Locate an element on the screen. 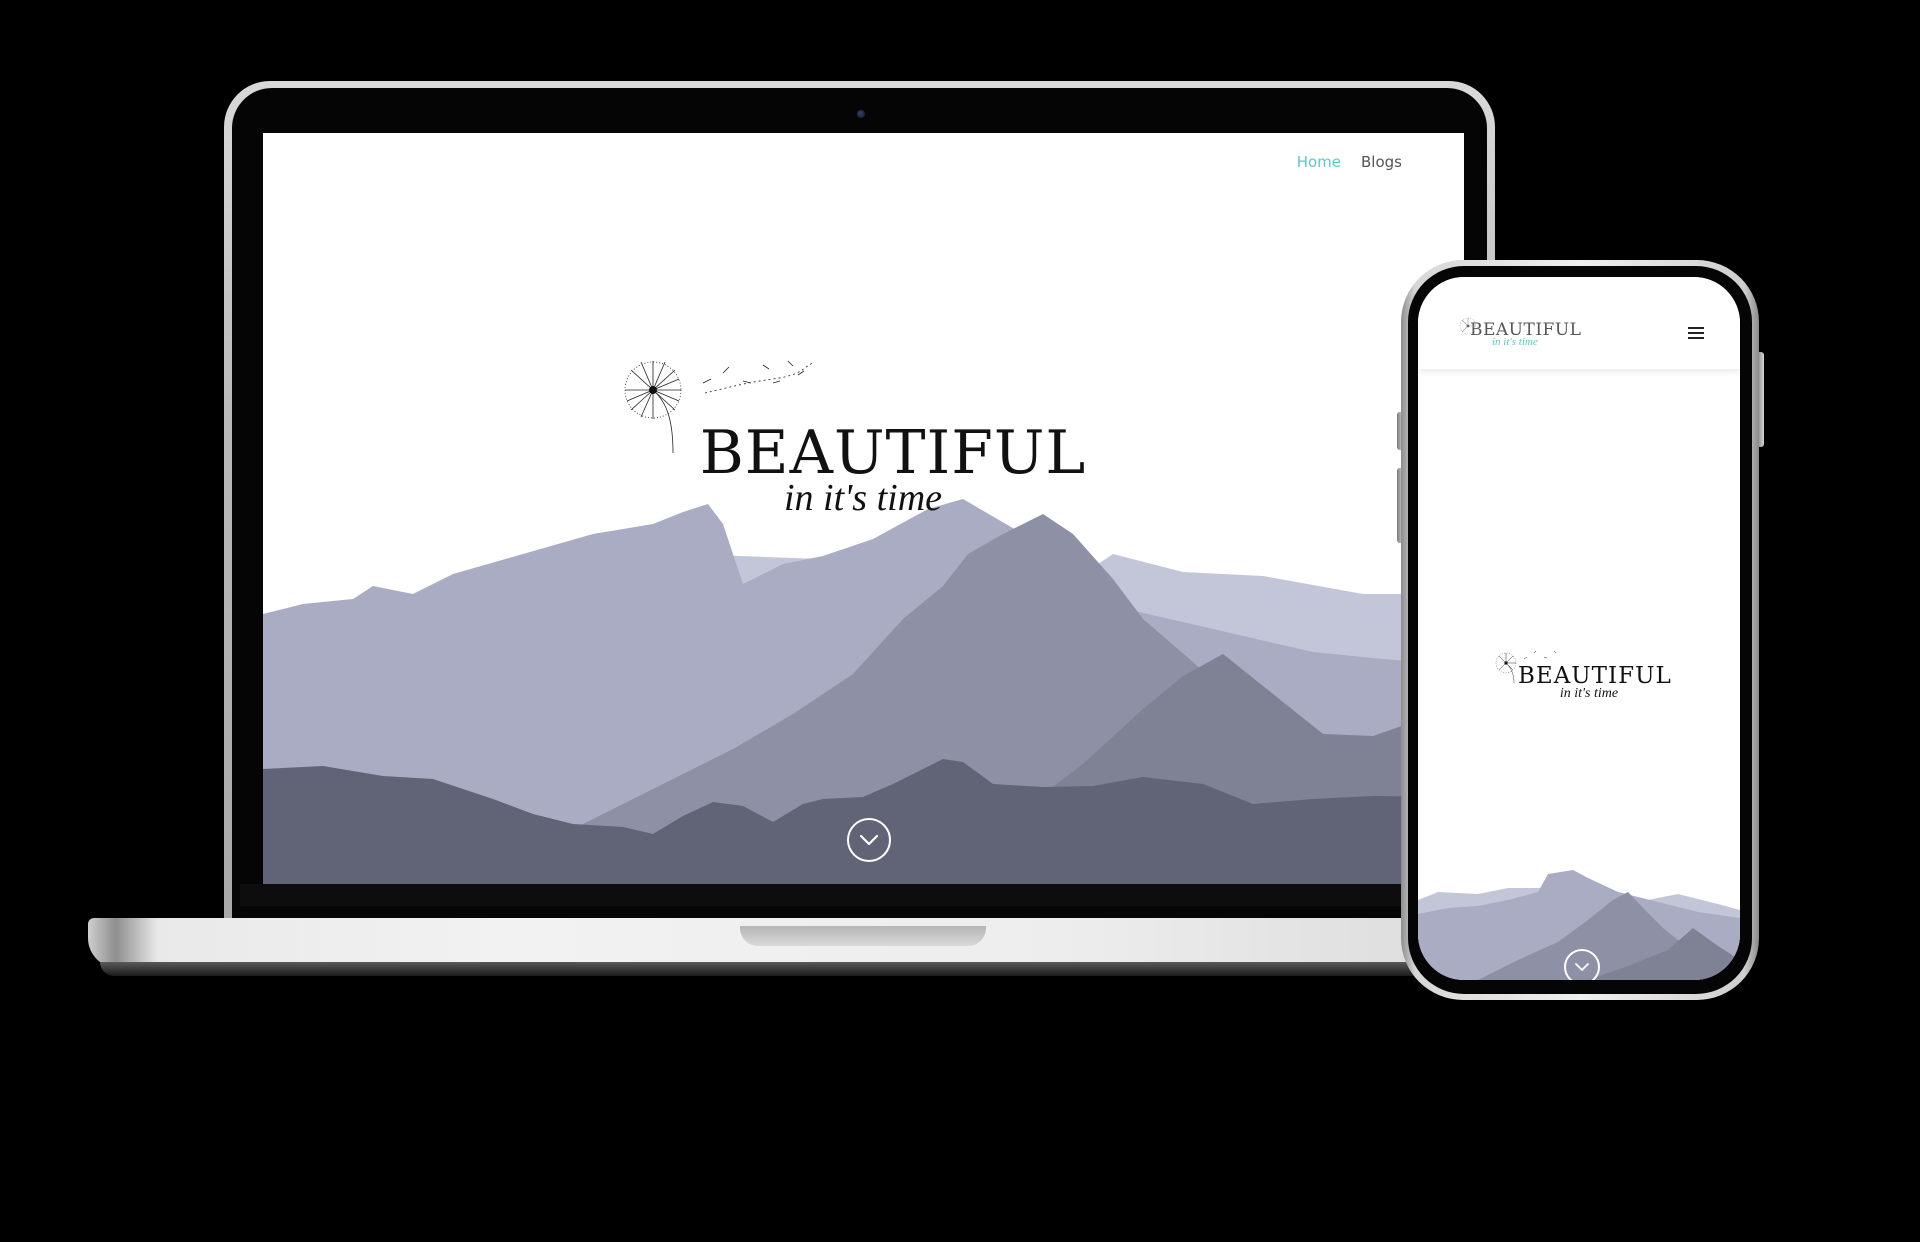 The width and height of the screenshot is (1920, 1242). laptop-base-edge is located at coordinates (790, 969).